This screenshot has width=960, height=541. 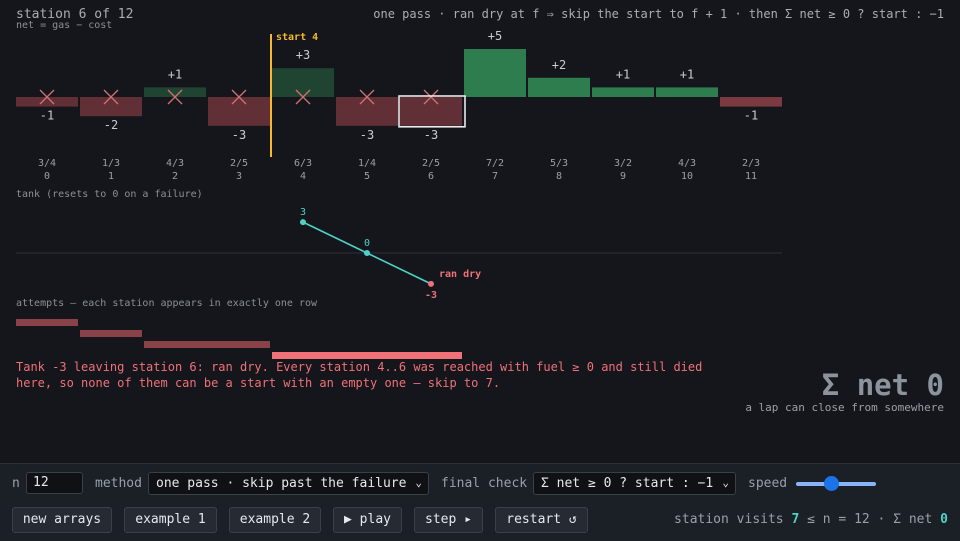 What do you see at coordinates (111, 125) in the screenshot?
I see `net-label: -2` at bounding box center [111, 125].